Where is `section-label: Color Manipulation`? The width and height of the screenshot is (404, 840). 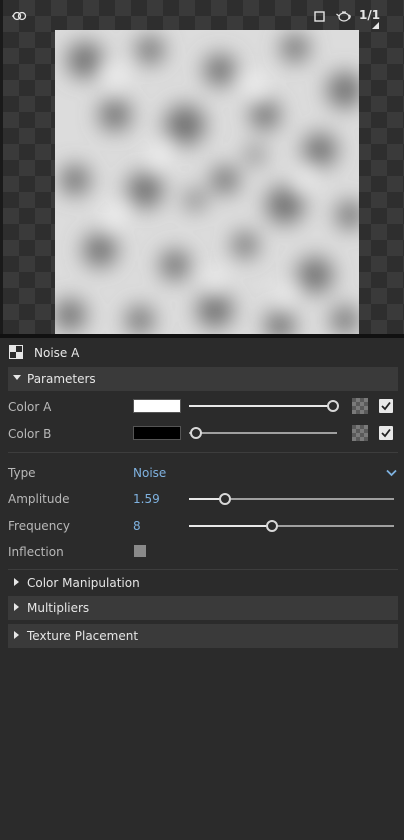 section-label: Color Manipulation is located at coordinates (83, 583).